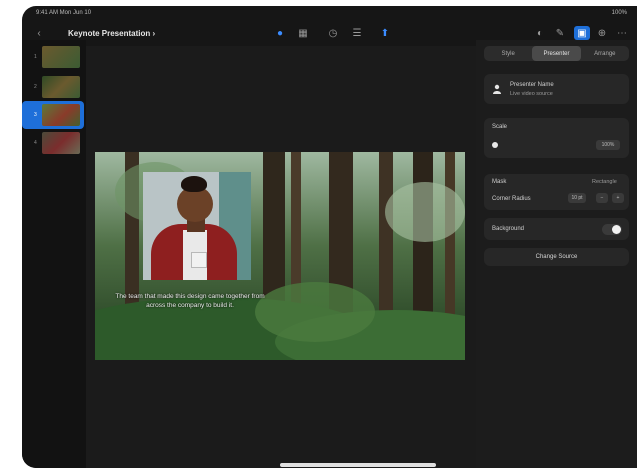 The image size is (637, 468). What do you see at coordinates (333, 33) in the screenshot?
I see `clock-icon: ◷` at bounding box center [333, 33].